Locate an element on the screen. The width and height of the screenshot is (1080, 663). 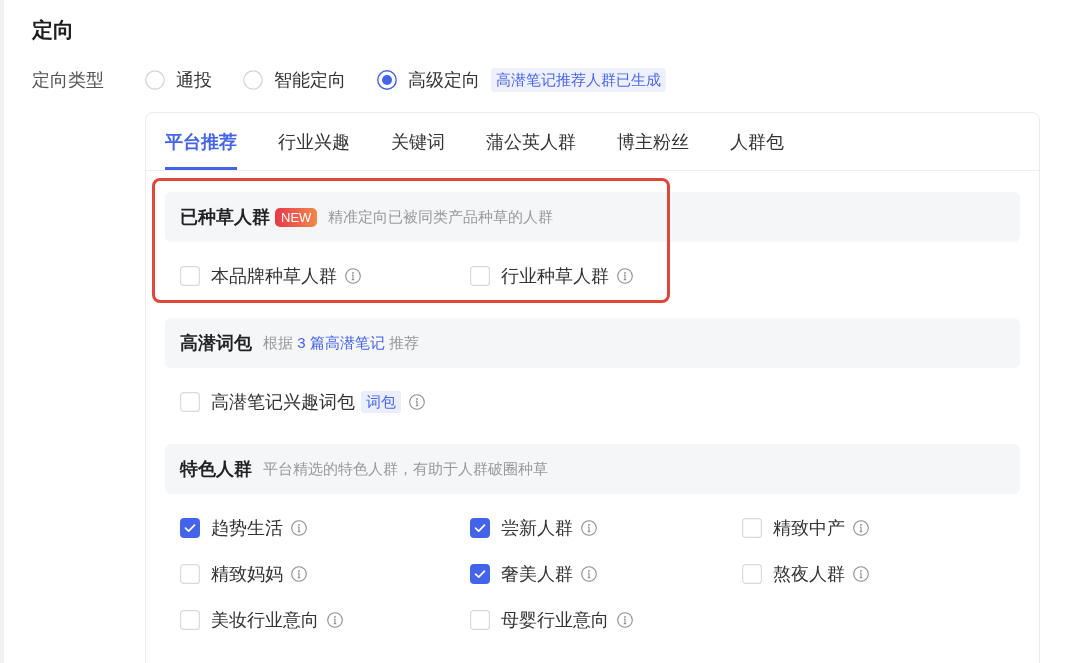
field-label: 定向类型 is located at coordinates (68, 80).